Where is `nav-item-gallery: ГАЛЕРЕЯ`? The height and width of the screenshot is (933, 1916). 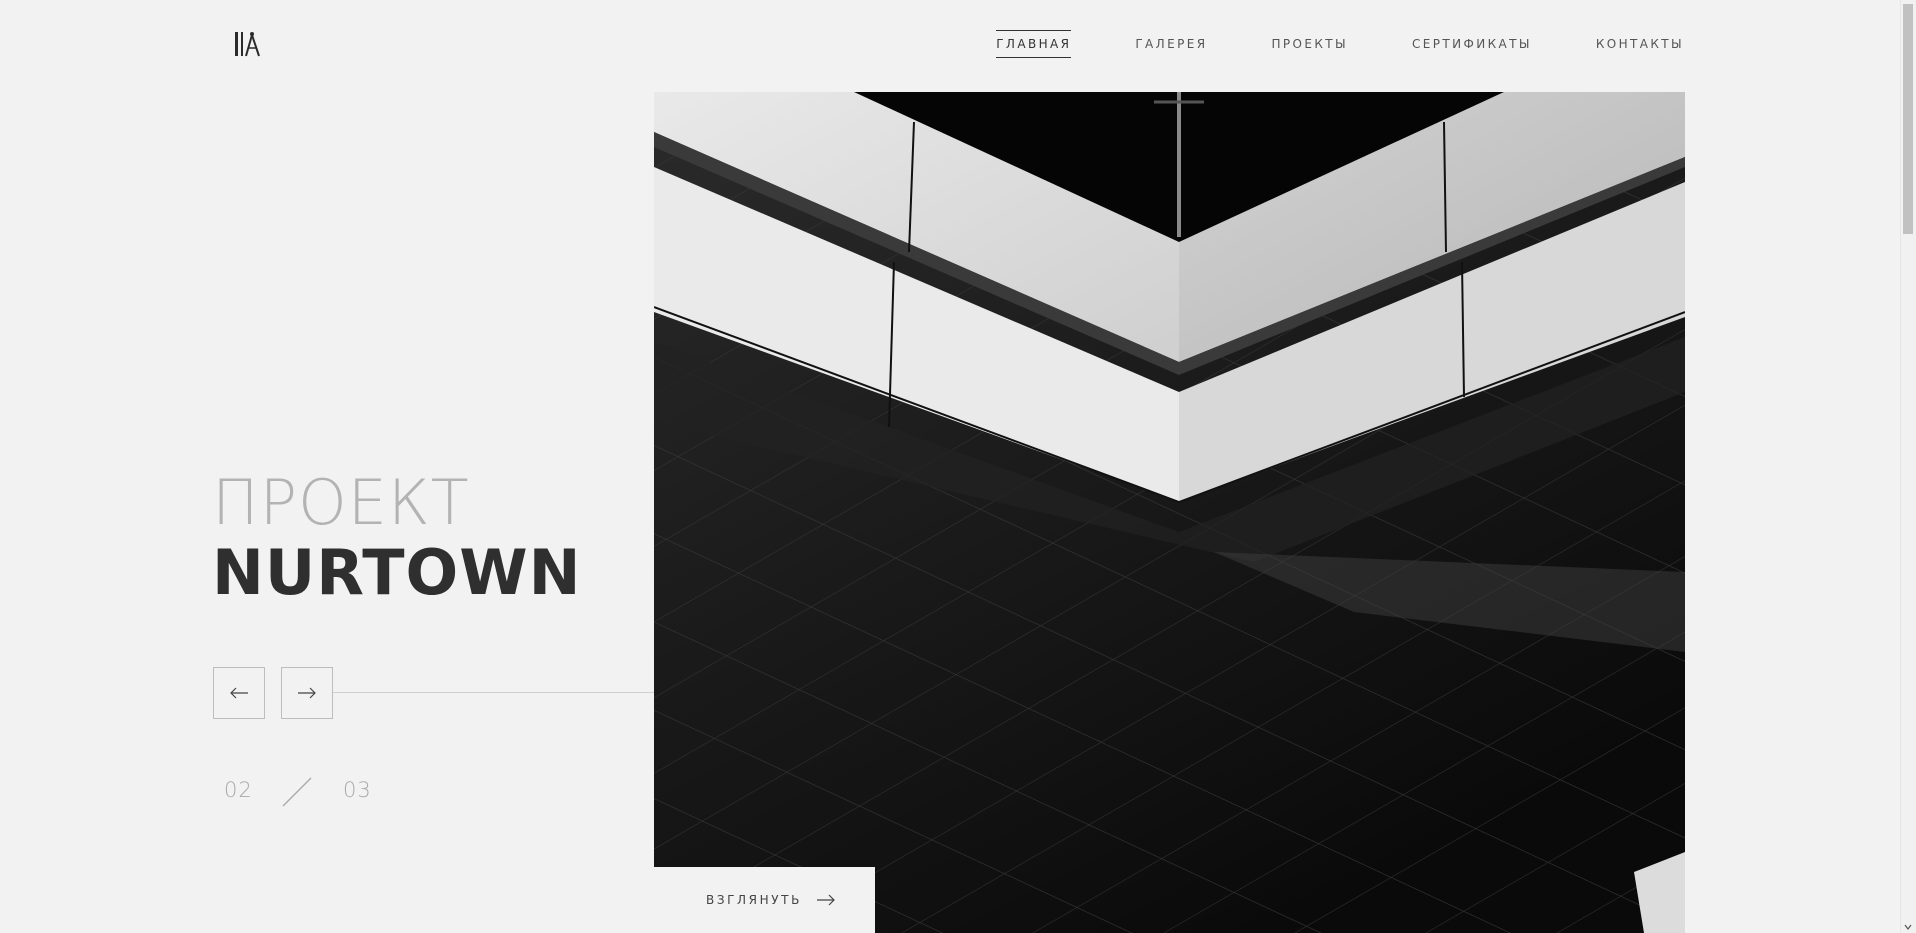
nav-item-gallery: ГАЛЕРЕЯ is located at coordinates (1171, 46).